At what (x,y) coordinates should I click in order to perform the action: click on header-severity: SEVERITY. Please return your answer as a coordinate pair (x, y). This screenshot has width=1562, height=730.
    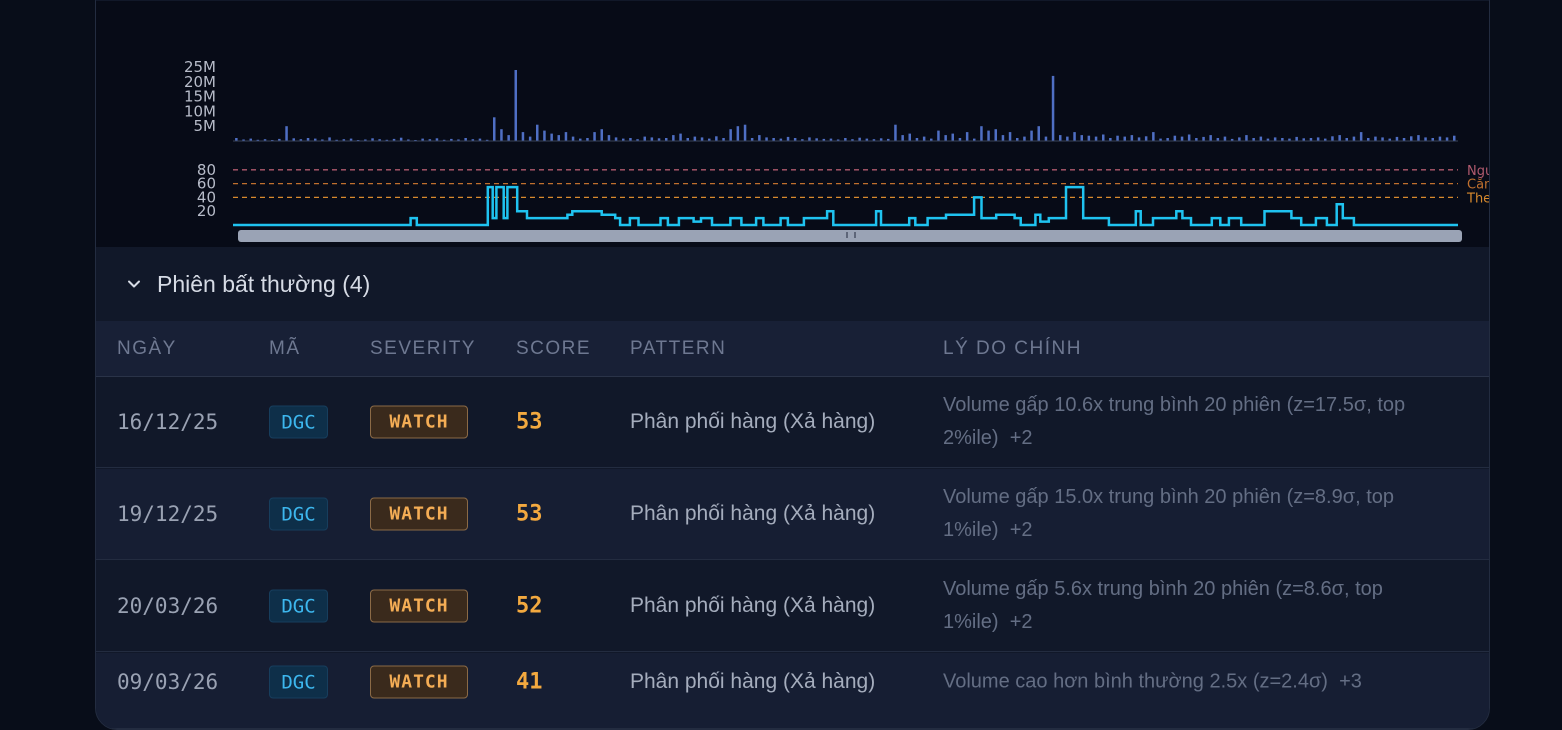
    Looking at the image, I should click on (423, 349).